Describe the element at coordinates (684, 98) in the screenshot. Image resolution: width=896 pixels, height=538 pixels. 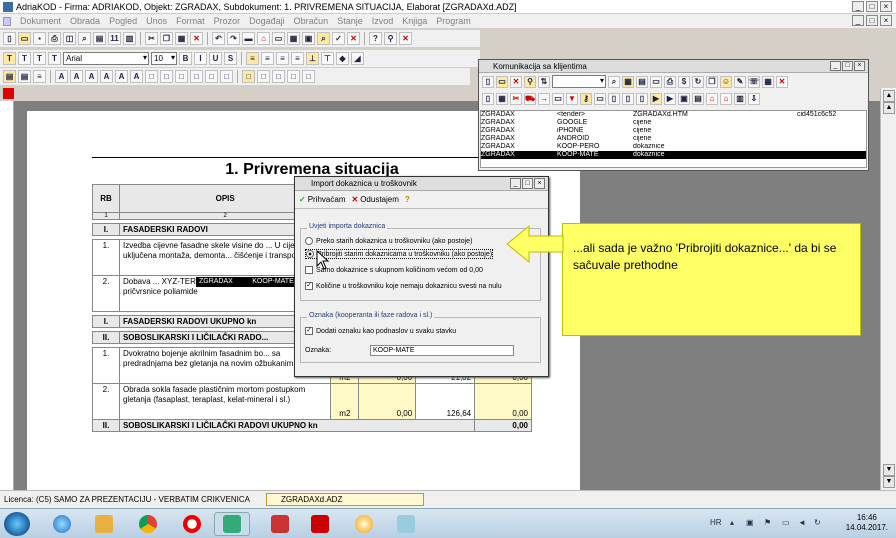
I see `stamp-icon: ▣` at that location.